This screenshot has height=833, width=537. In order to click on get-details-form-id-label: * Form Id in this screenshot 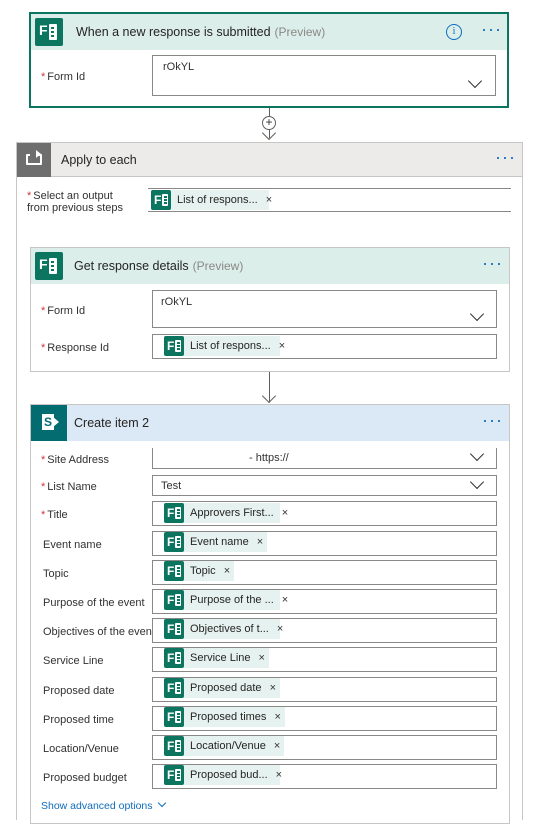, I will do `click(63, 311)`.